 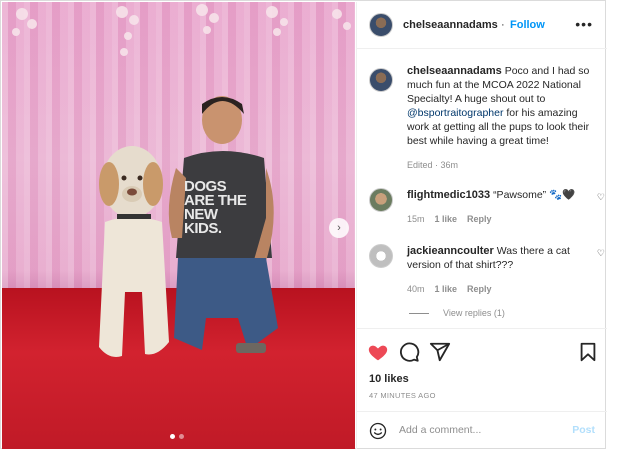 I want to click on post-comment-button: Post, so click(x=583, y=430).